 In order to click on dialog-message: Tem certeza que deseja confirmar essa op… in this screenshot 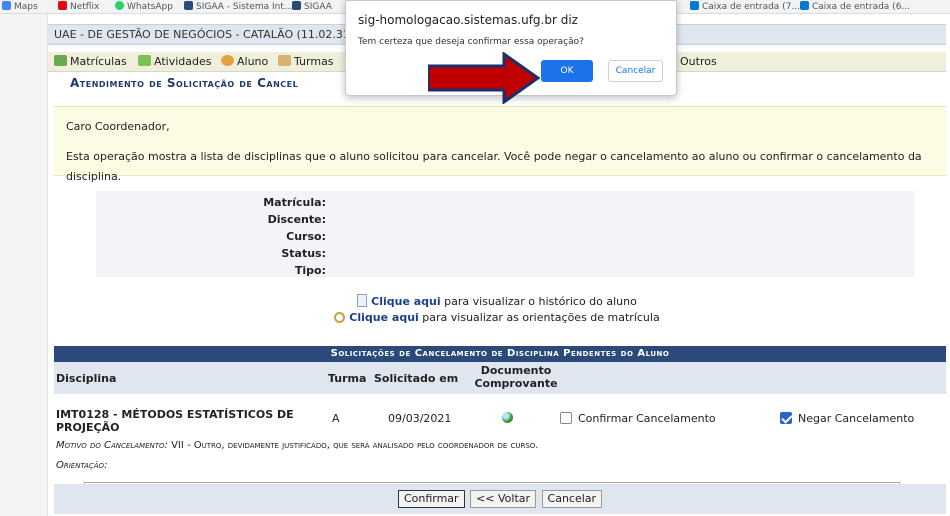, I will do `click(471, 42)`.